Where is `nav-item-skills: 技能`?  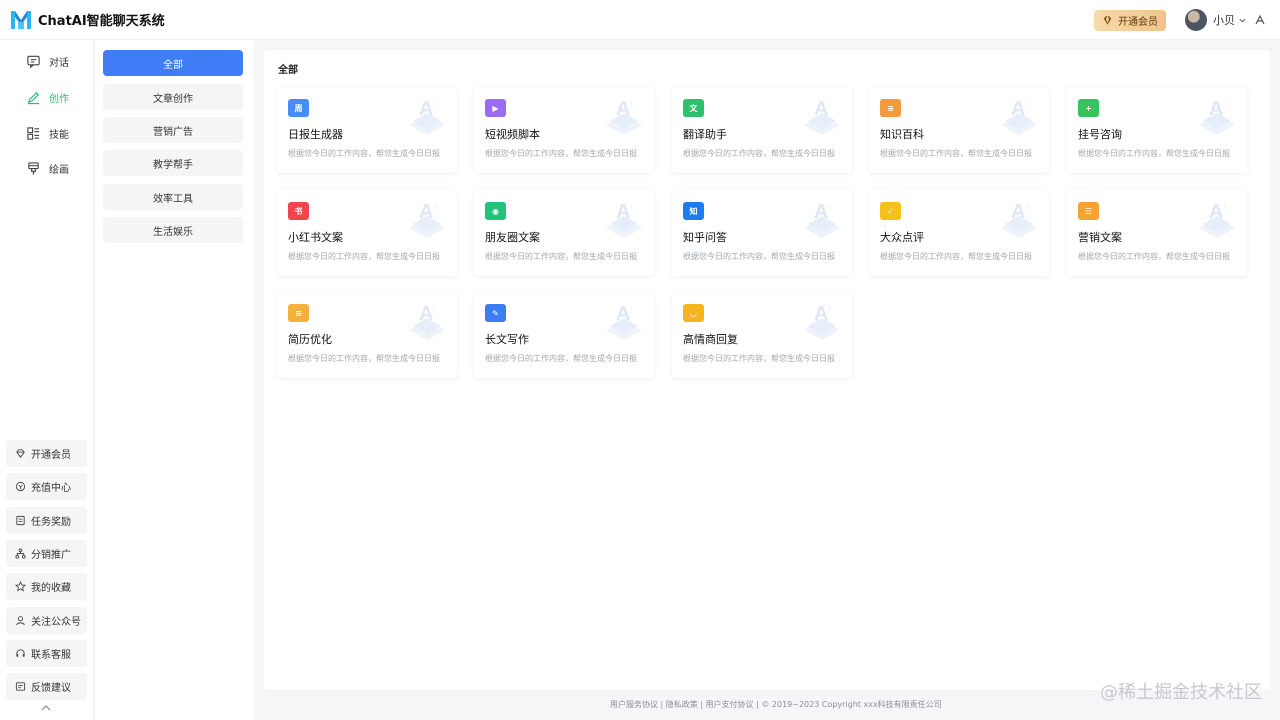 nav-item-skills: 技能 is located at coordinates (47, 133).